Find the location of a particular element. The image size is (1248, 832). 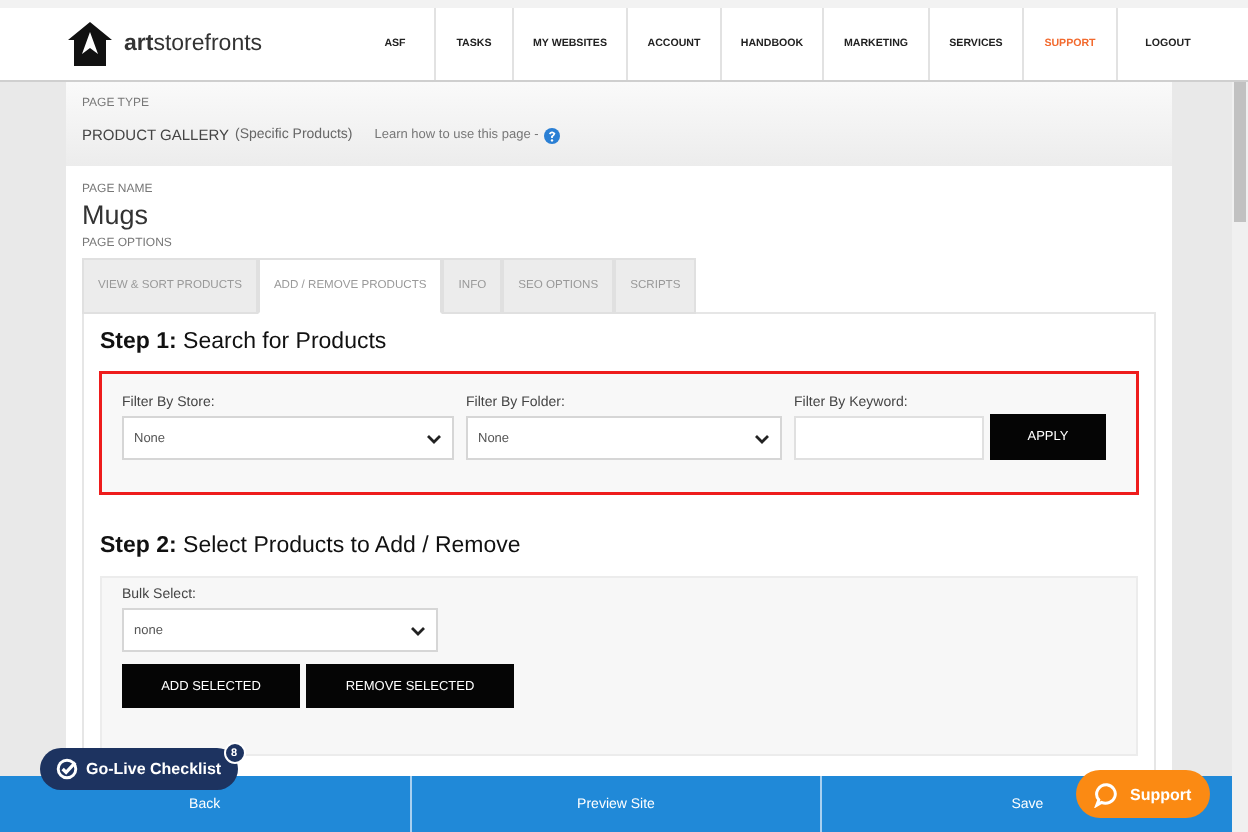

chat-bubble-icon is located at coordinates (1107, 794).